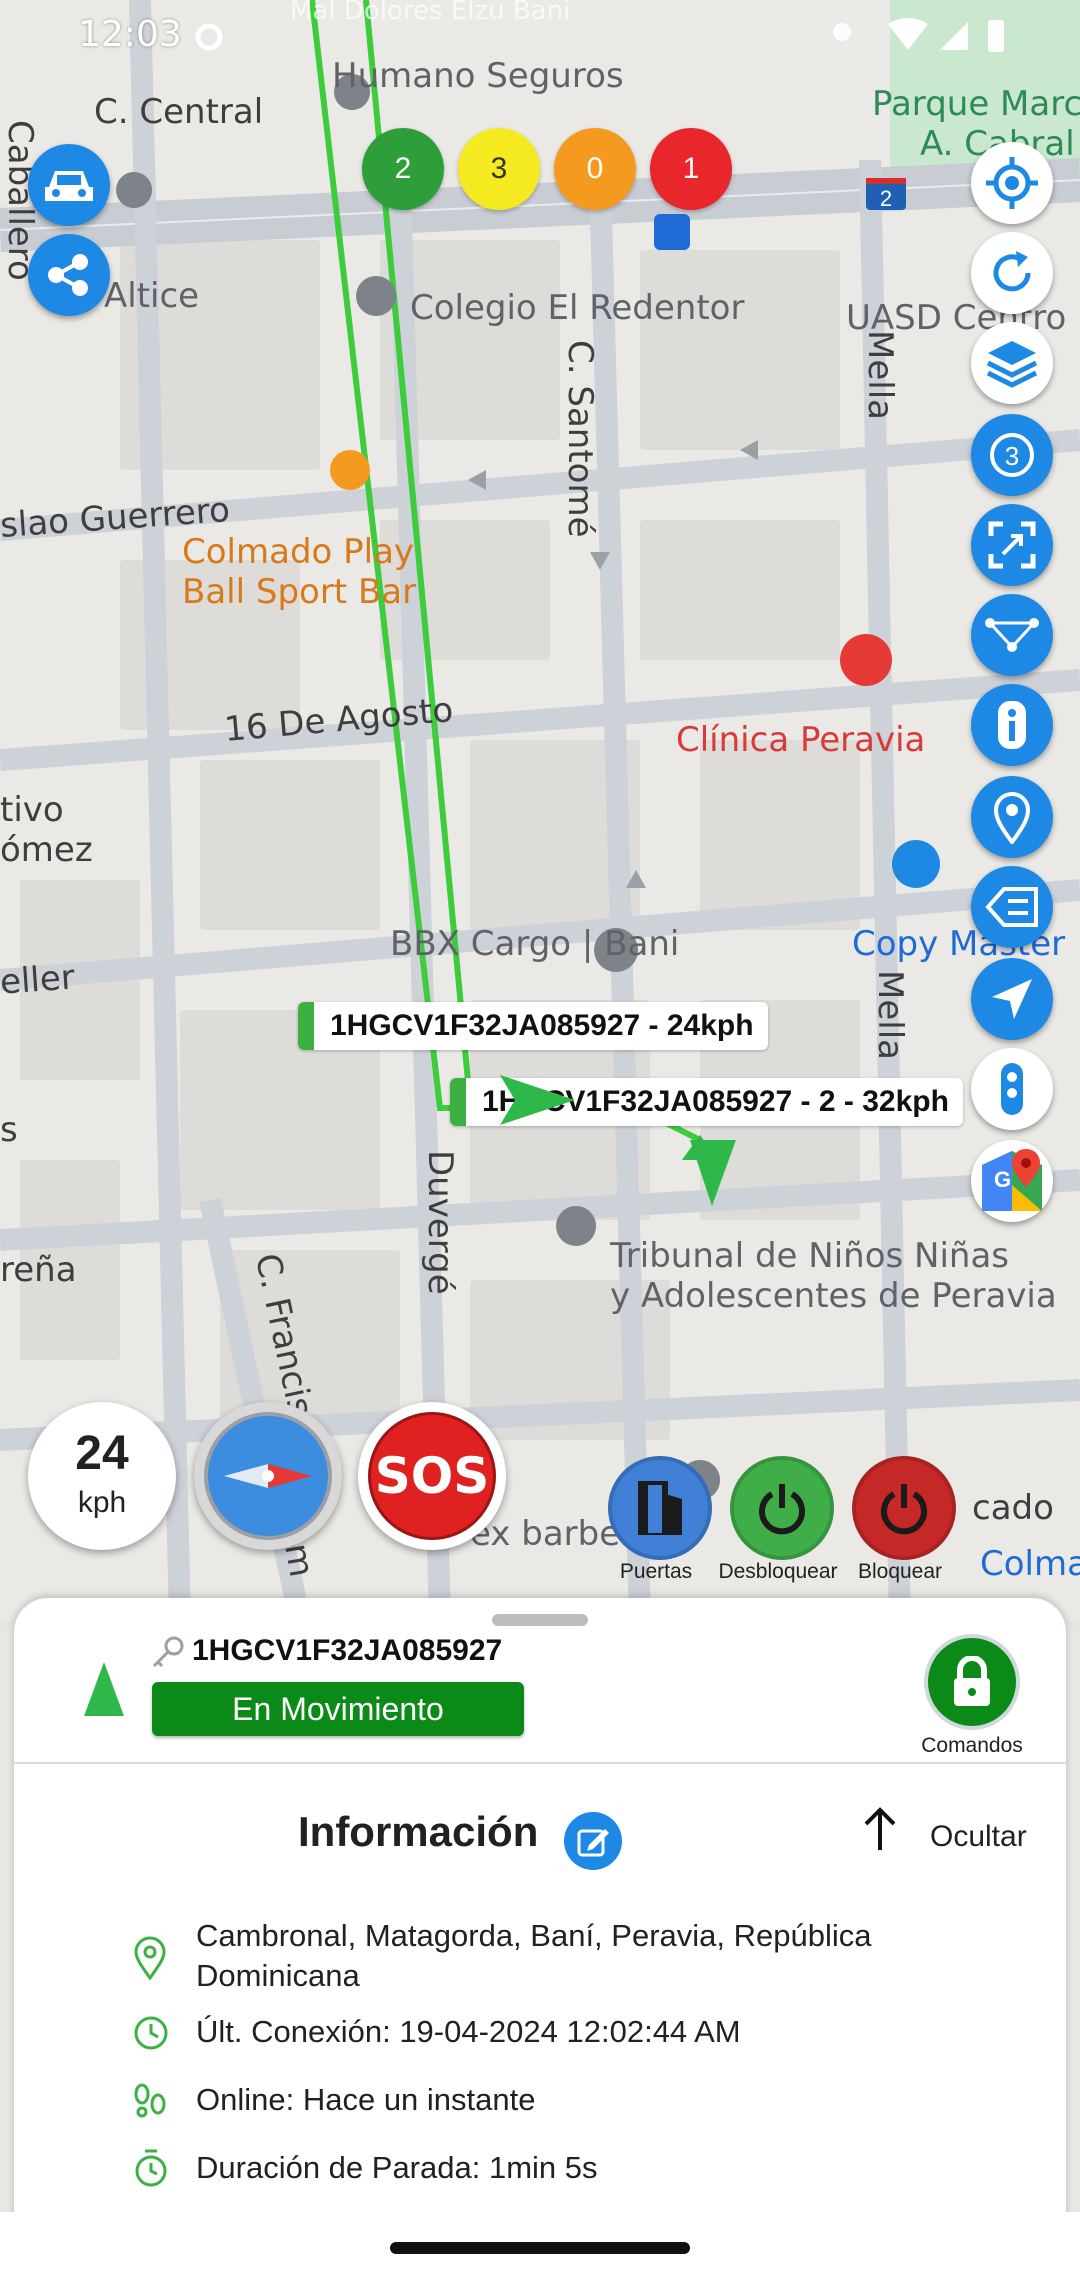  I want to click on info-row-stop-duration: Duración de Parada: 1min 5s, so click(611, 2168).